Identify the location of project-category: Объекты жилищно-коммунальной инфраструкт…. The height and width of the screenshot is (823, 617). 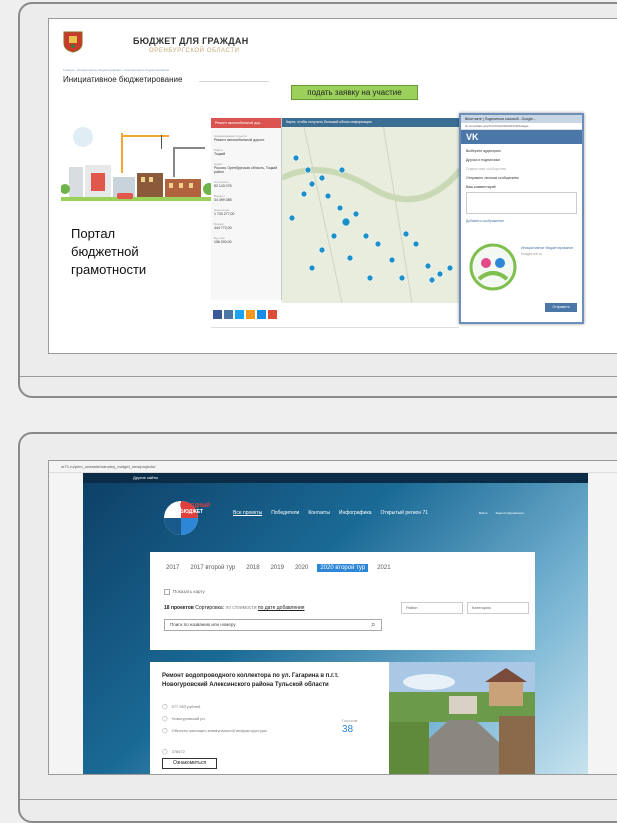
(217, 731).